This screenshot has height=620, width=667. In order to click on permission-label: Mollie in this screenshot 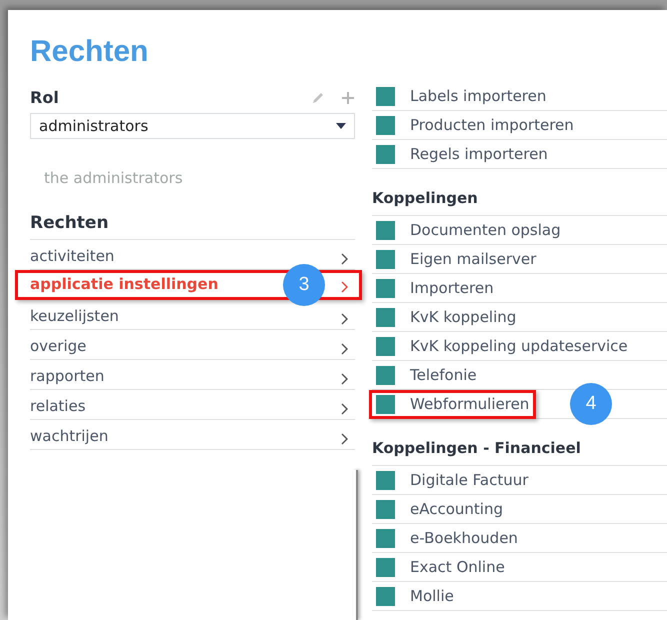, I will do `click(432, 596)`.